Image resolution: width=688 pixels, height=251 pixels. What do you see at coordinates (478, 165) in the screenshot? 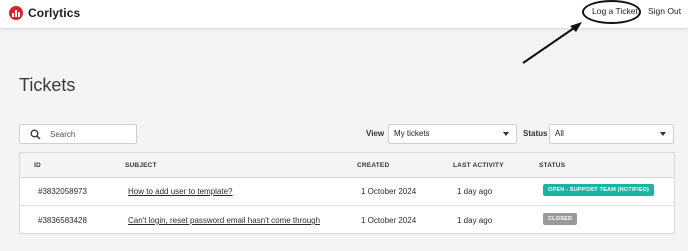
I see `column-header-last-activity: LAST ACTIVITY` at bounding box center [478, 165].